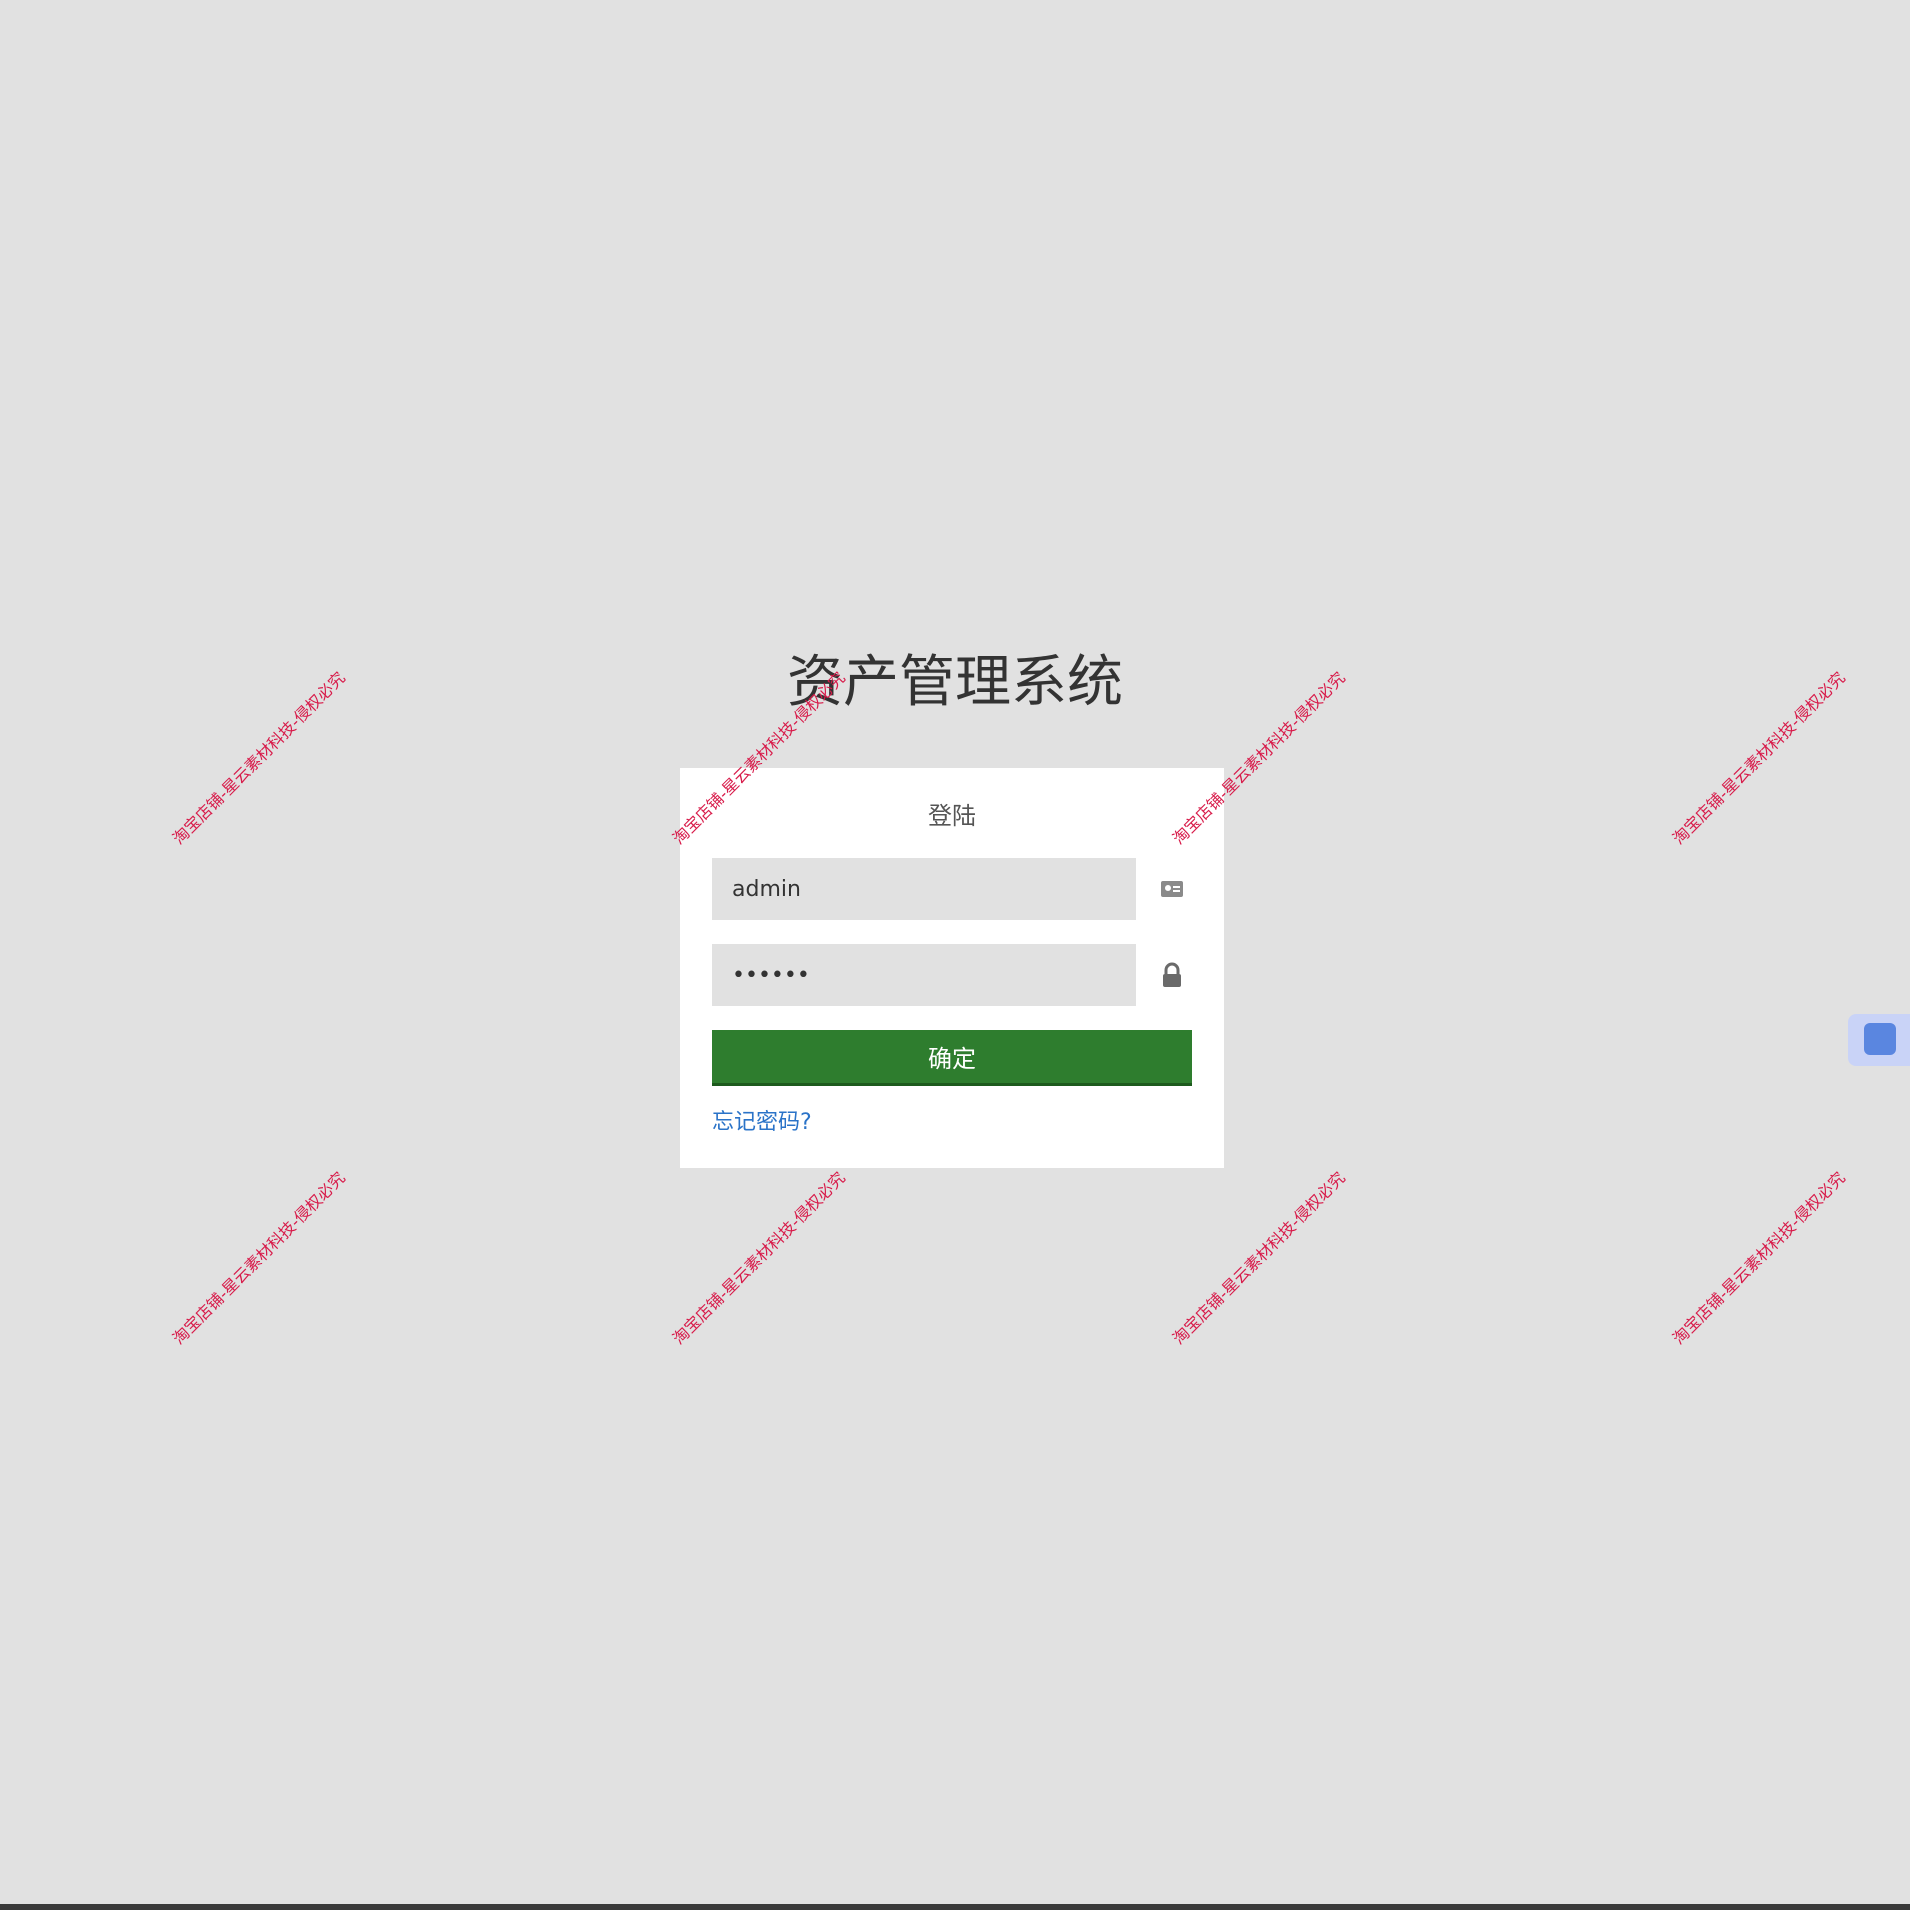 This screenshot has width=1910, height=1910. Describe the element at coordinates (1172, 889) in the screenshot. I see `id-card-icon` at that location.